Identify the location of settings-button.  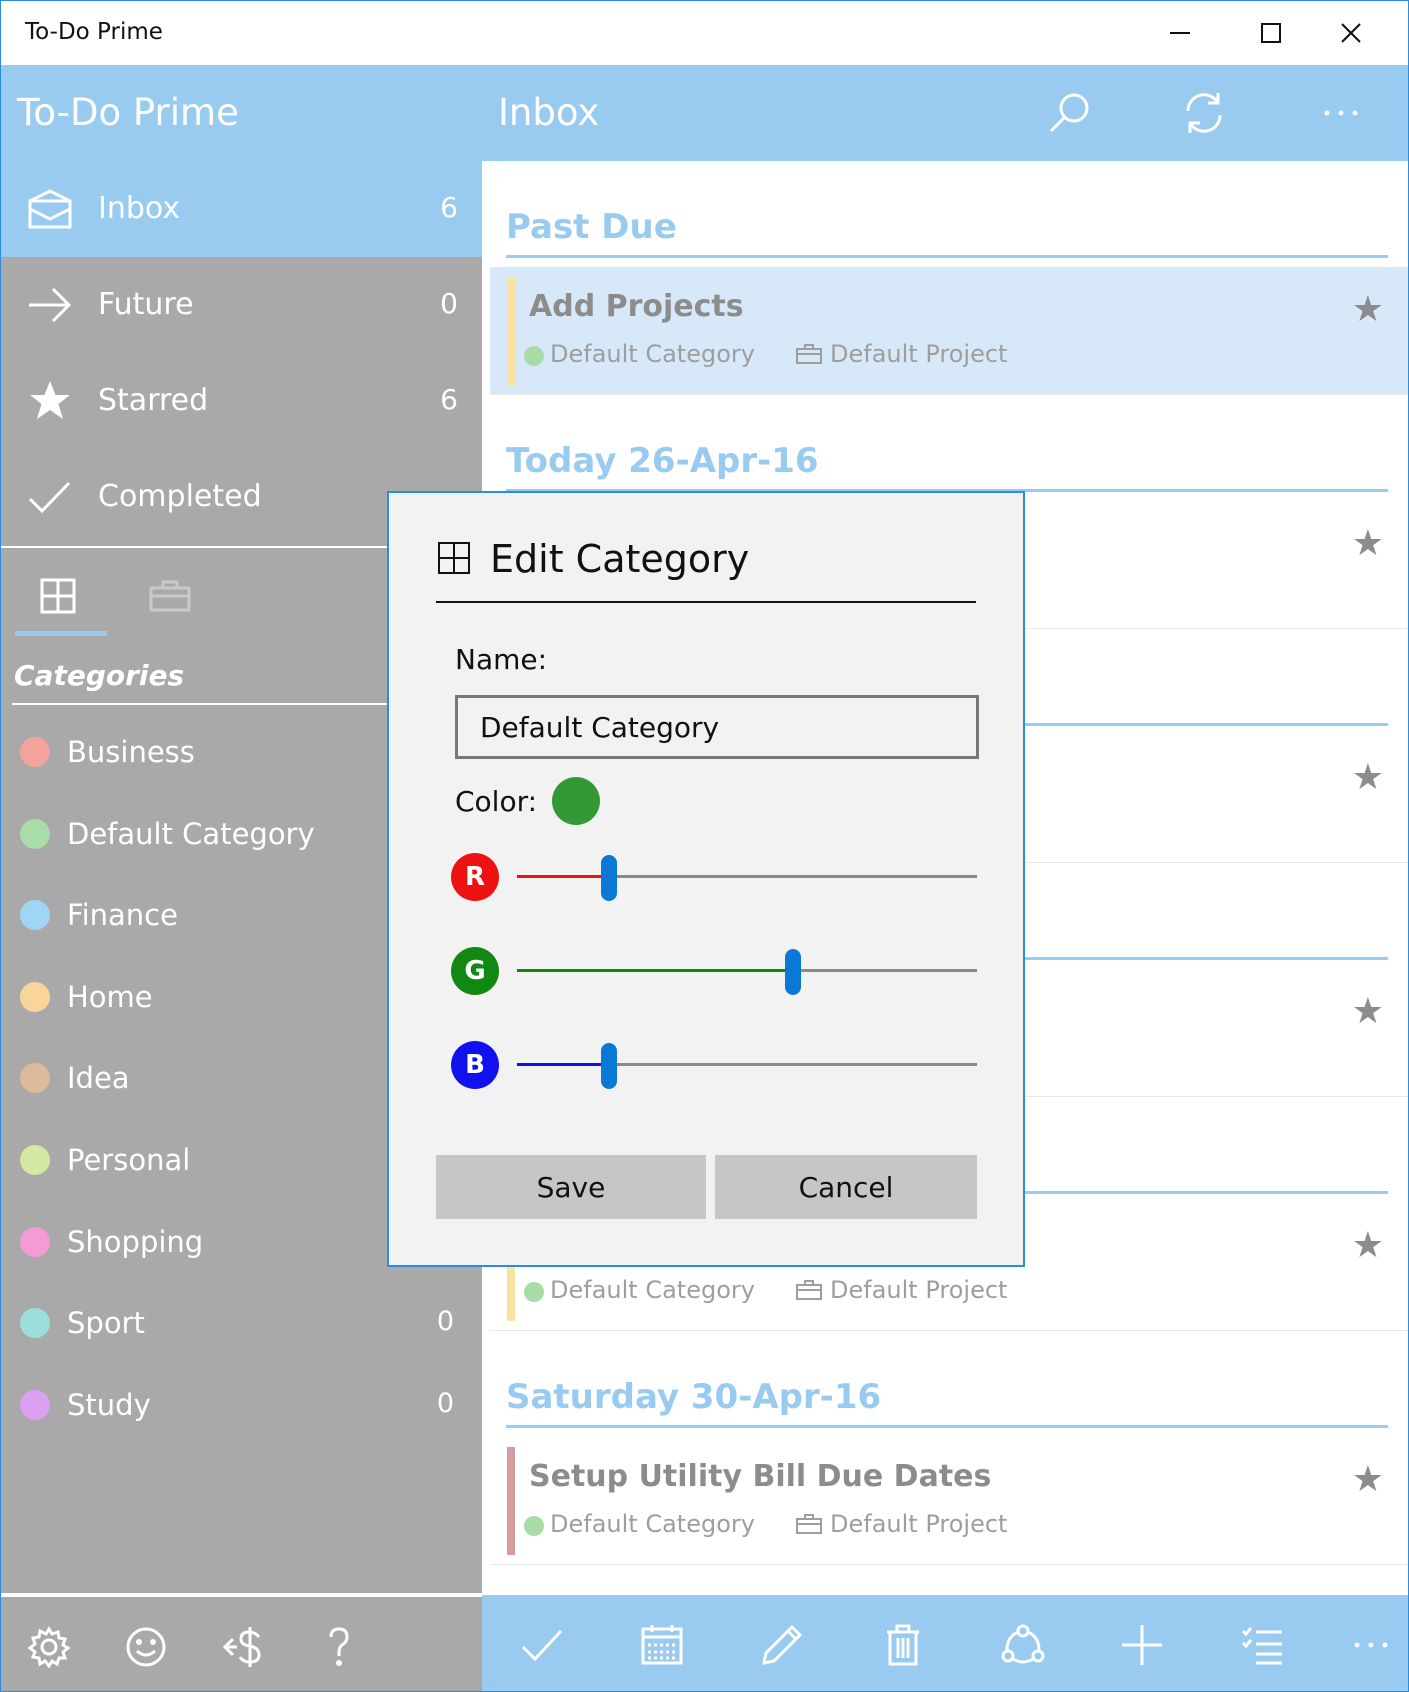
(49, 1647).